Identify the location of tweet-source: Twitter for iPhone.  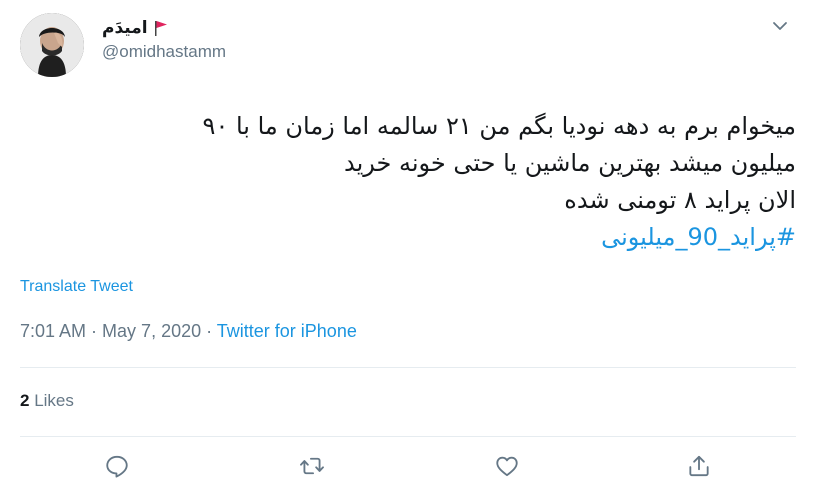
(287, 331).